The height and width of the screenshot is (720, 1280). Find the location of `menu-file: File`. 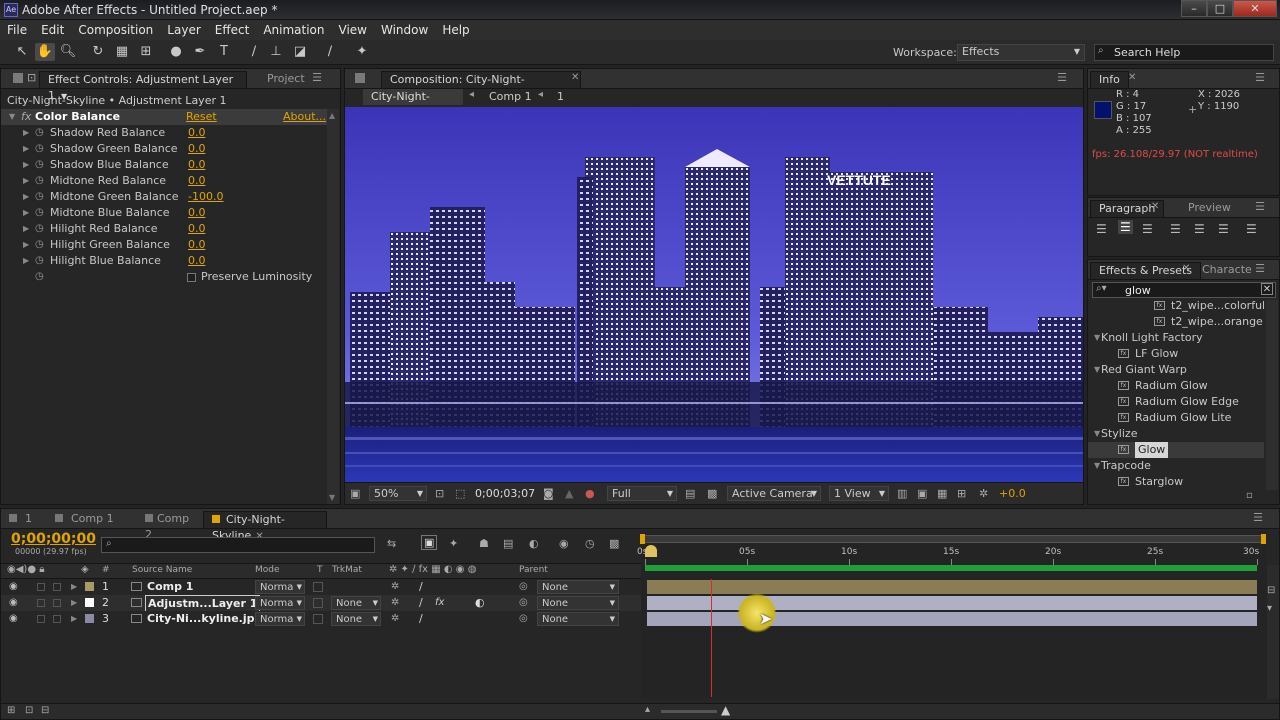

menu-file: File is located at coordinates (17, 29).